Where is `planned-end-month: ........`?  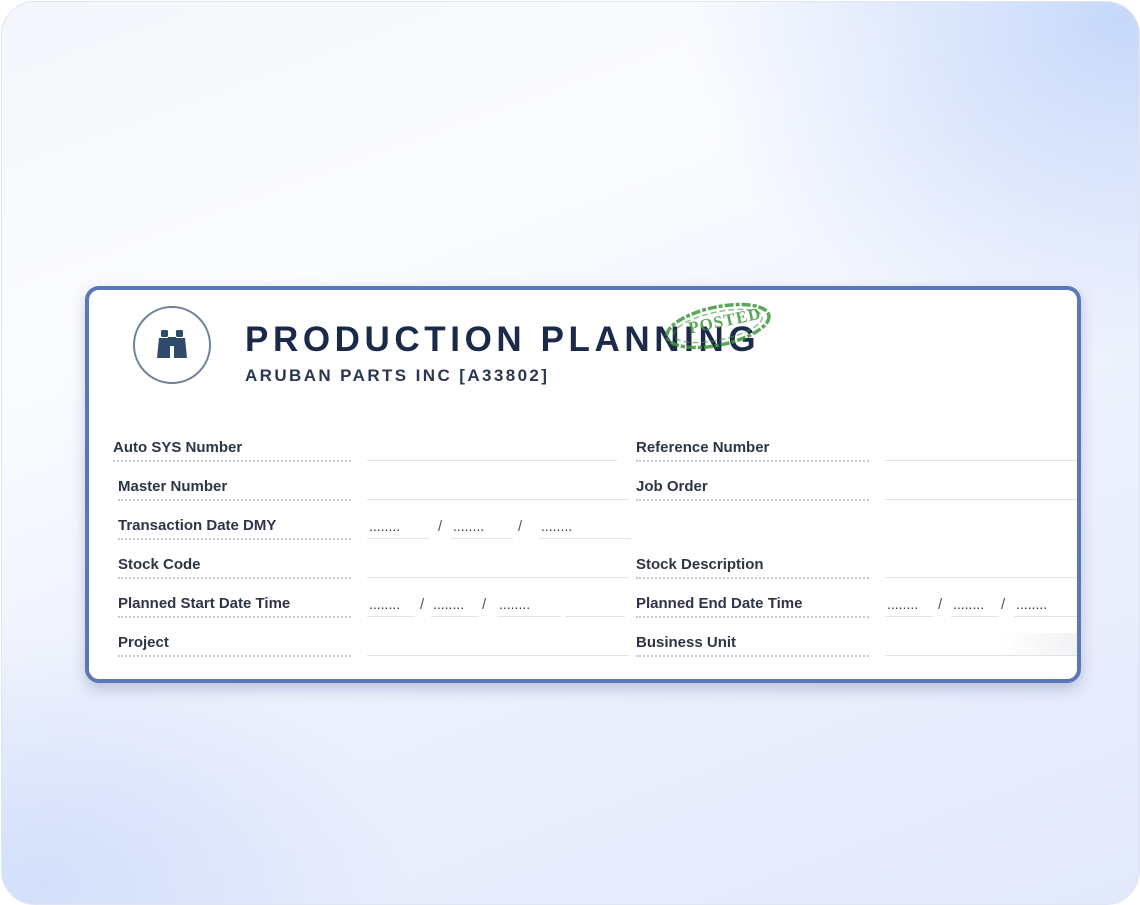
planned-end-month: ........ is located at coordinates (975, 605).